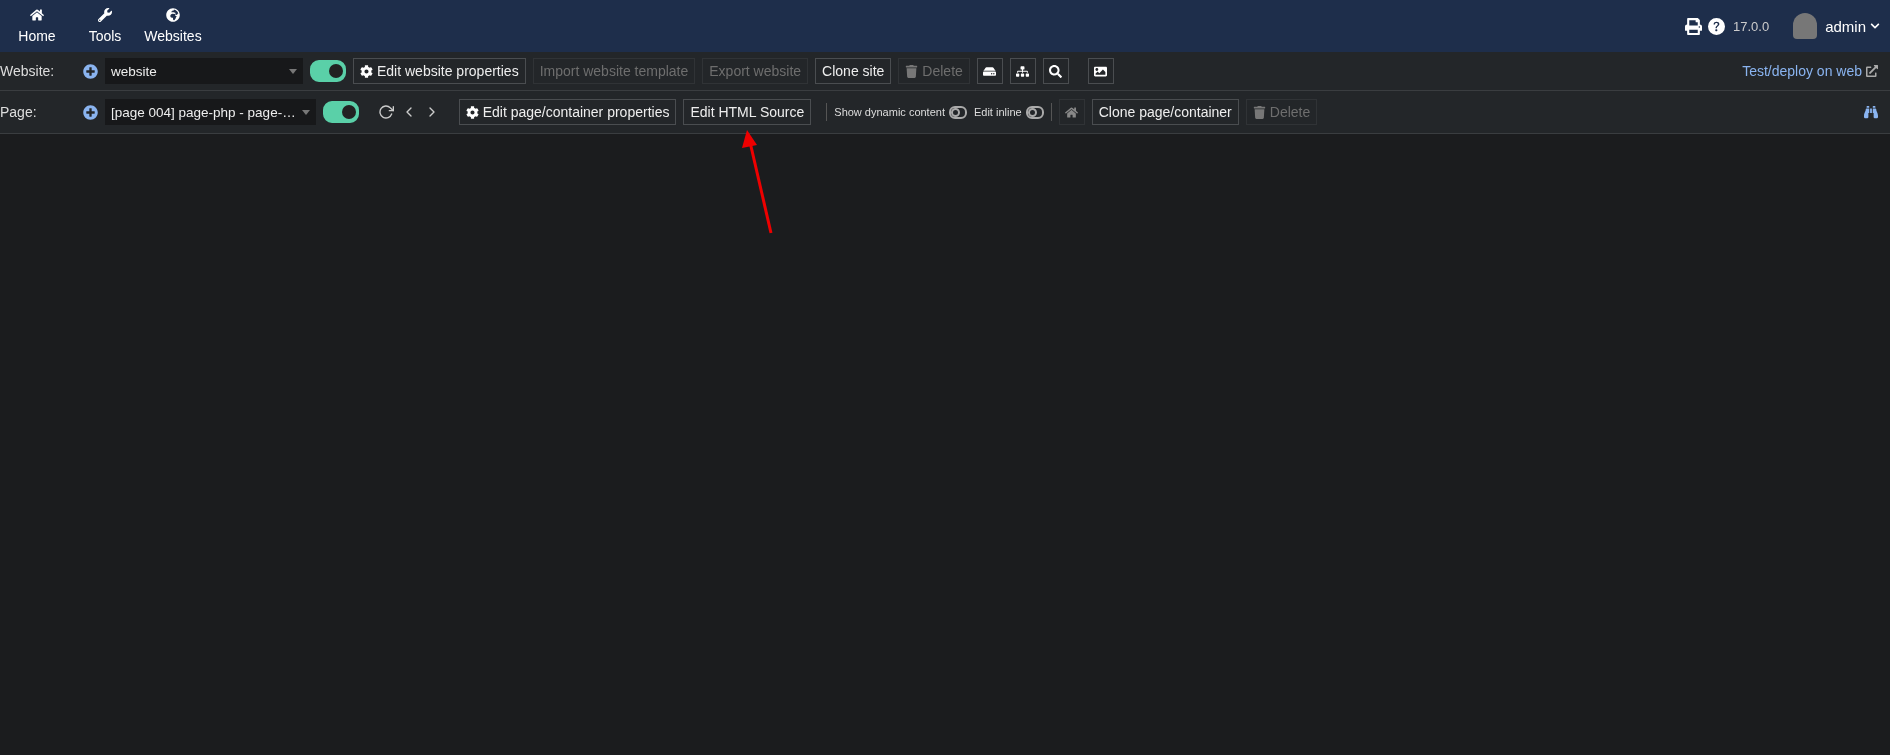 This screenshot has height=755, width=1890. I want to click on external-link-icon, so click(1872, 71).